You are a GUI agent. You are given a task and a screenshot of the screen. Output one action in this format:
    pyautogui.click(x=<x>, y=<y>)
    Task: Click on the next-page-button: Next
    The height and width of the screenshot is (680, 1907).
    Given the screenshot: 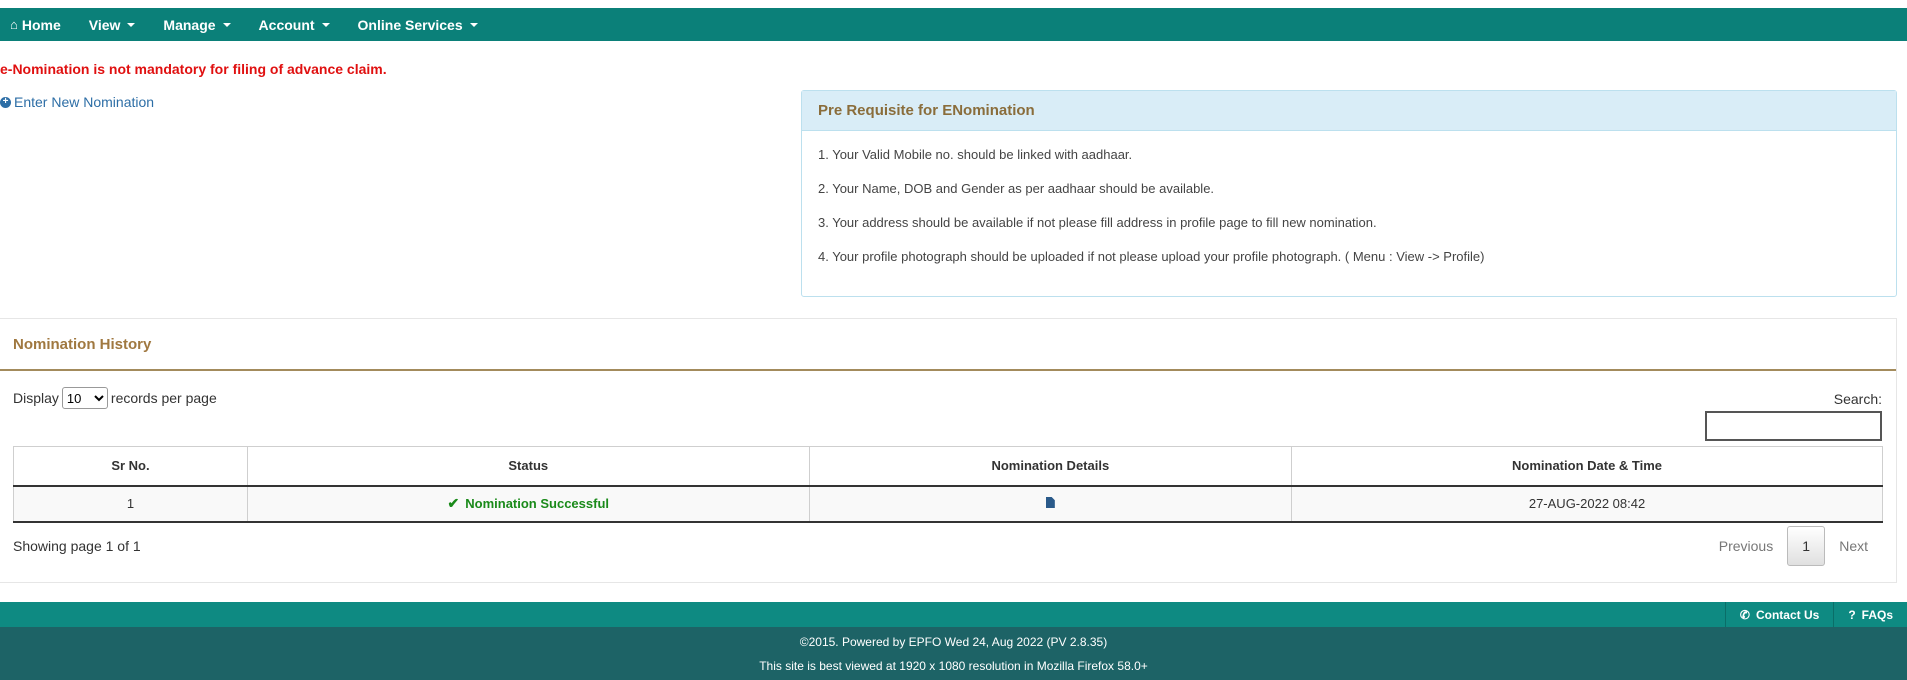 What is the action you would take?
    pyautogui.click(x=1853, y=546)
    